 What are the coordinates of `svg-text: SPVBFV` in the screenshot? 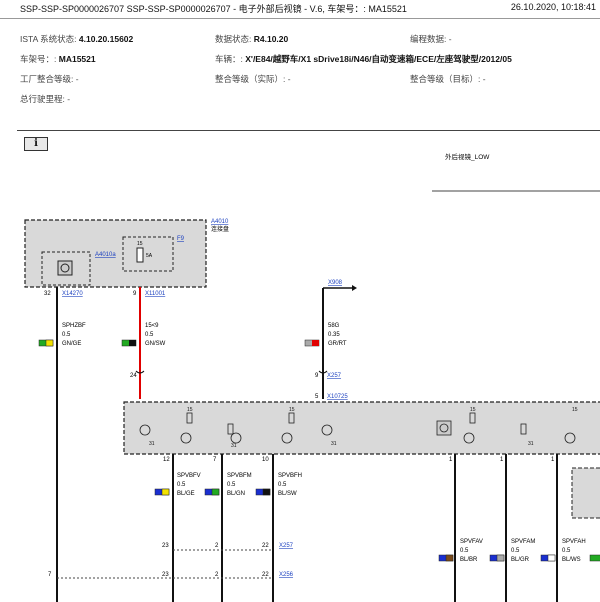 It's located at (189, 476).